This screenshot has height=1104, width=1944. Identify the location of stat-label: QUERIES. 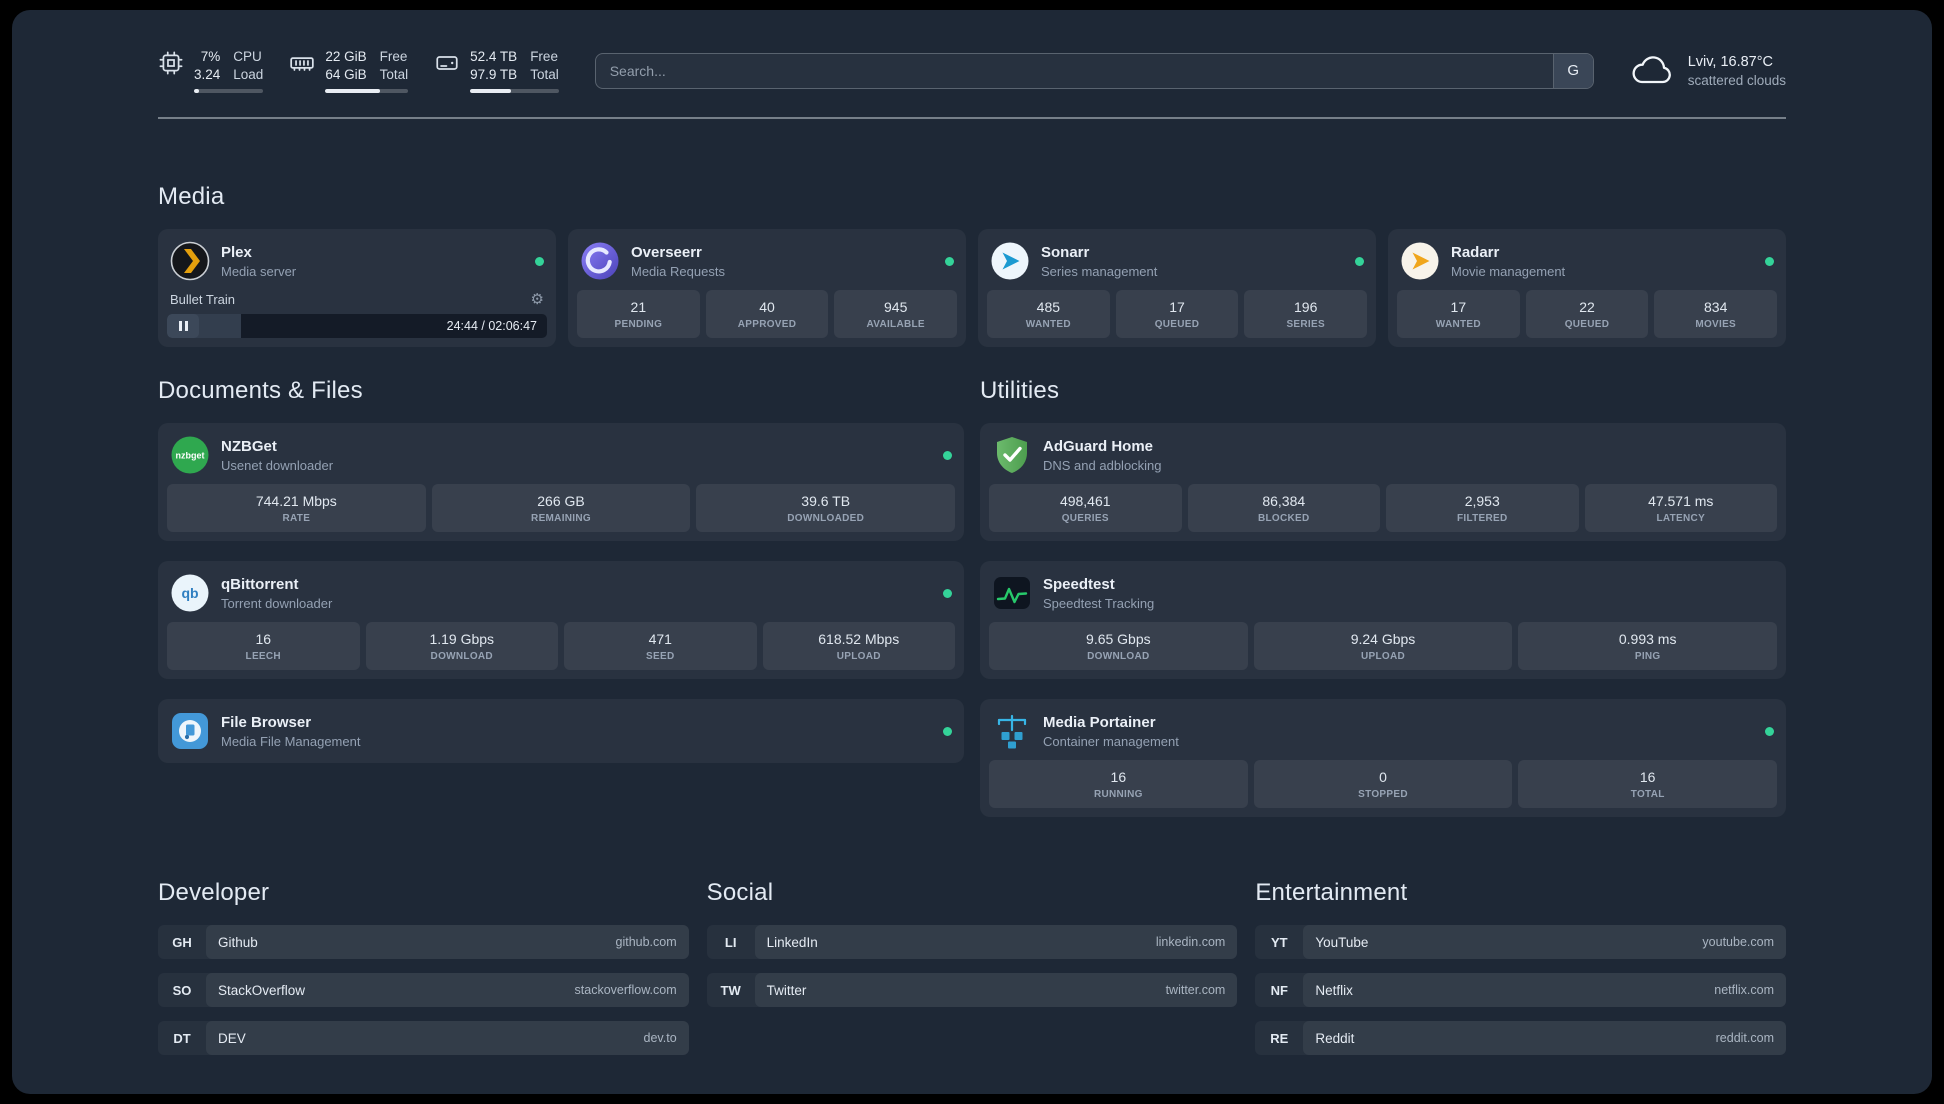
(1085, 519).